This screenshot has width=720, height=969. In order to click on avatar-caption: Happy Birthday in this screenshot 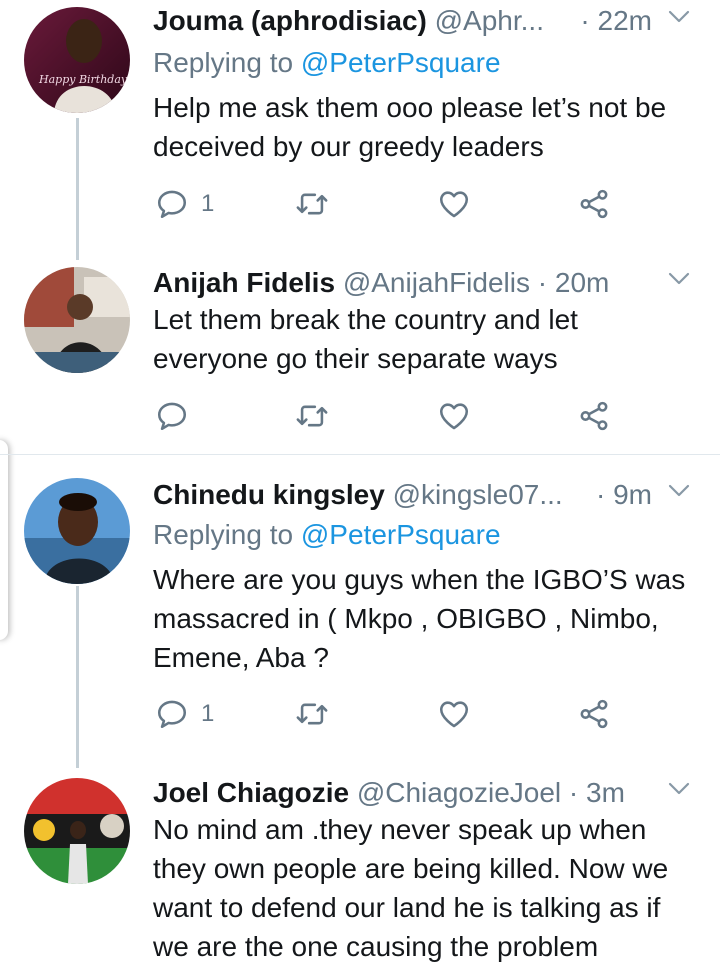, I will do `click(83, 79)`.